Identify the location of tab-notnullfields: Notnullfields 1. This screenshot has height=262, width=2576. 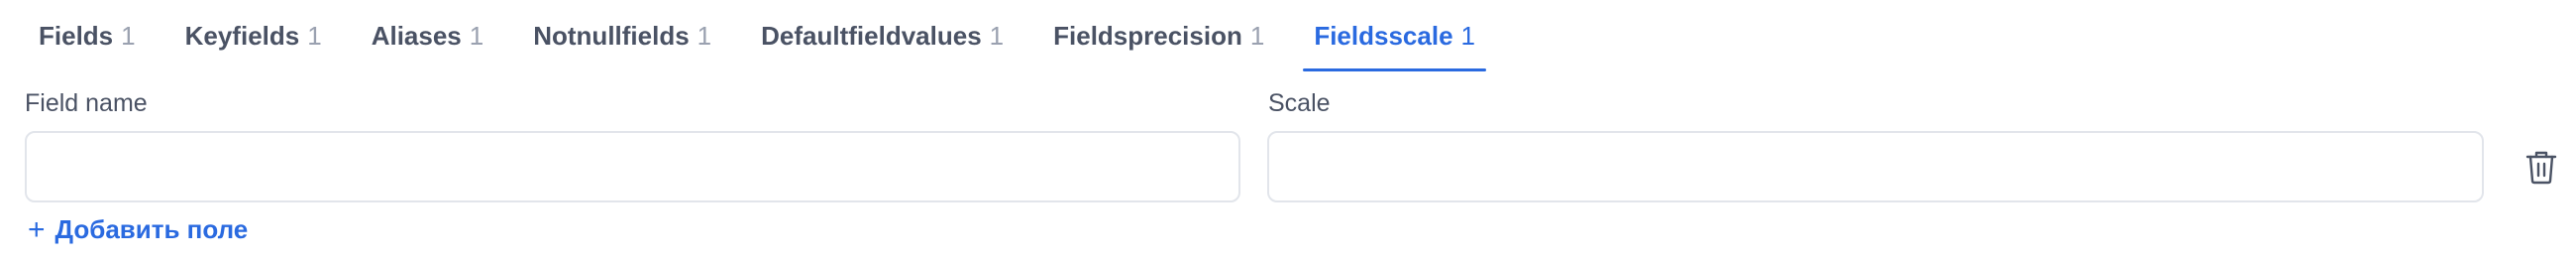
(622, 35).